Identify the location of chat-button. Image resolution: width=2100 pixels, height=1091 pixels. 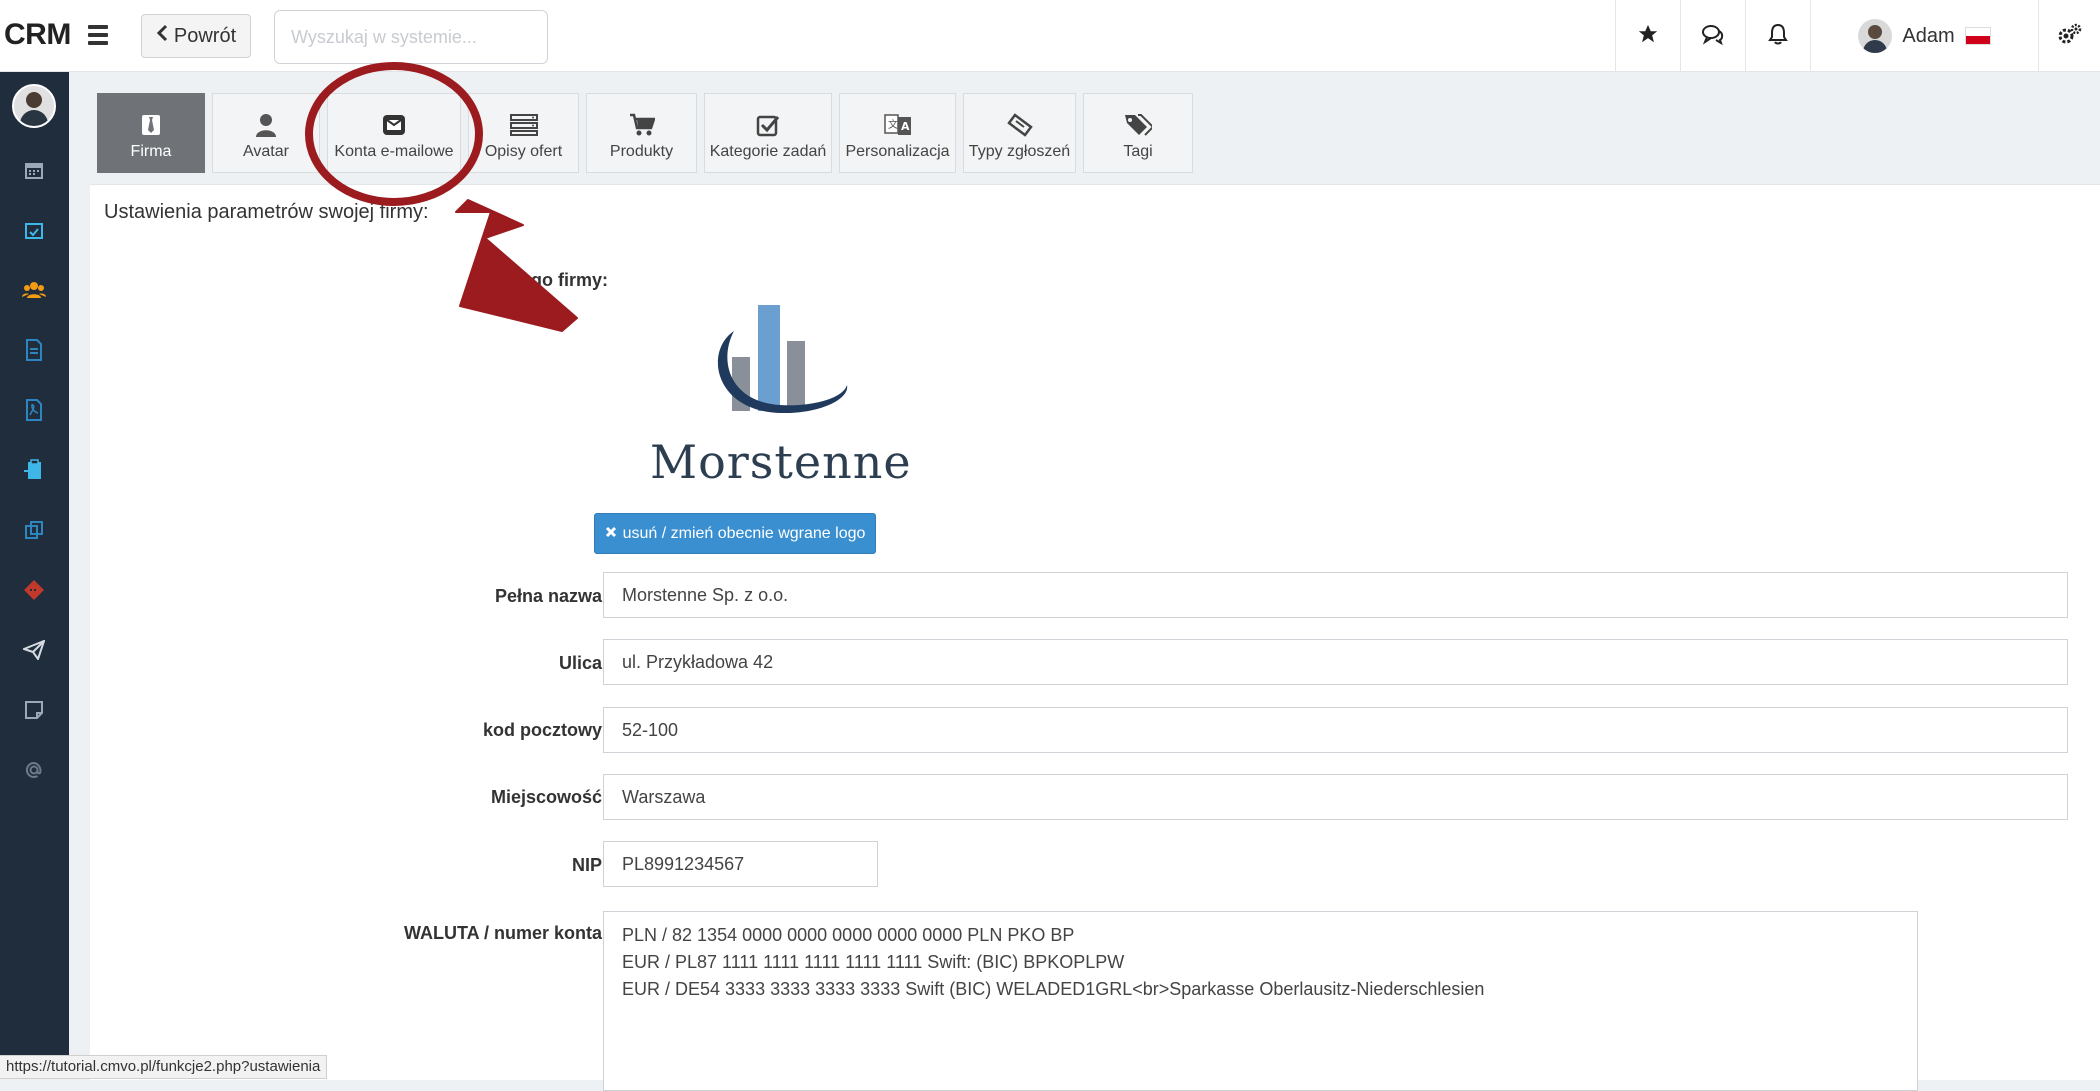
(1712, 36).